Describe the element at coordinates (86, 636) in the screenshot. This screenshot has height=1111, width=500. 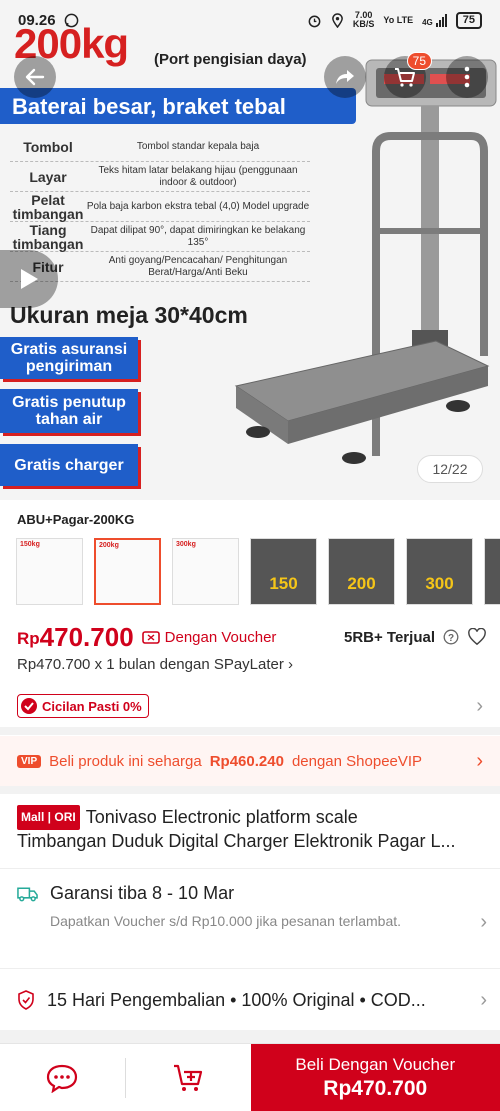
I see `price-amount: 470.700` at that location.